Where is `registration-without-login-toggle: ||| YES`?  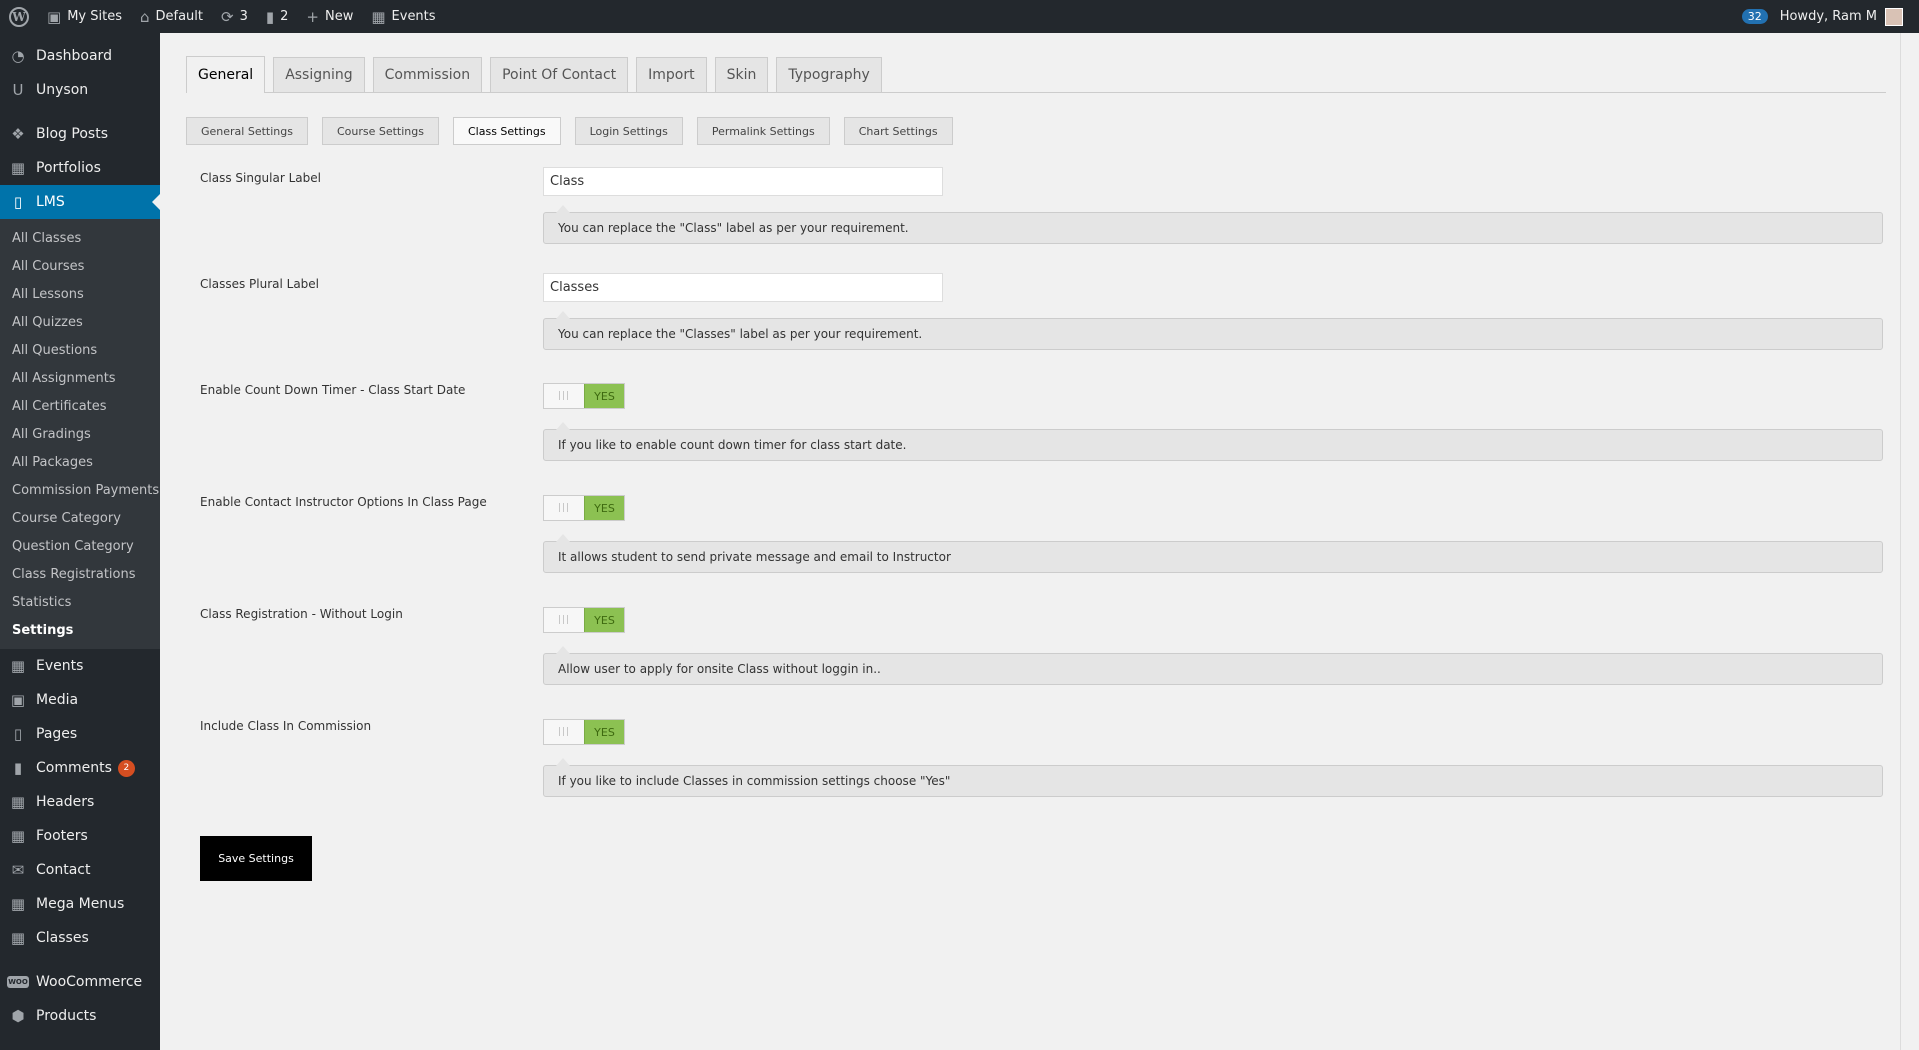
registration-without-login-toggle: ||| YES is located at coordinates (584, 620).